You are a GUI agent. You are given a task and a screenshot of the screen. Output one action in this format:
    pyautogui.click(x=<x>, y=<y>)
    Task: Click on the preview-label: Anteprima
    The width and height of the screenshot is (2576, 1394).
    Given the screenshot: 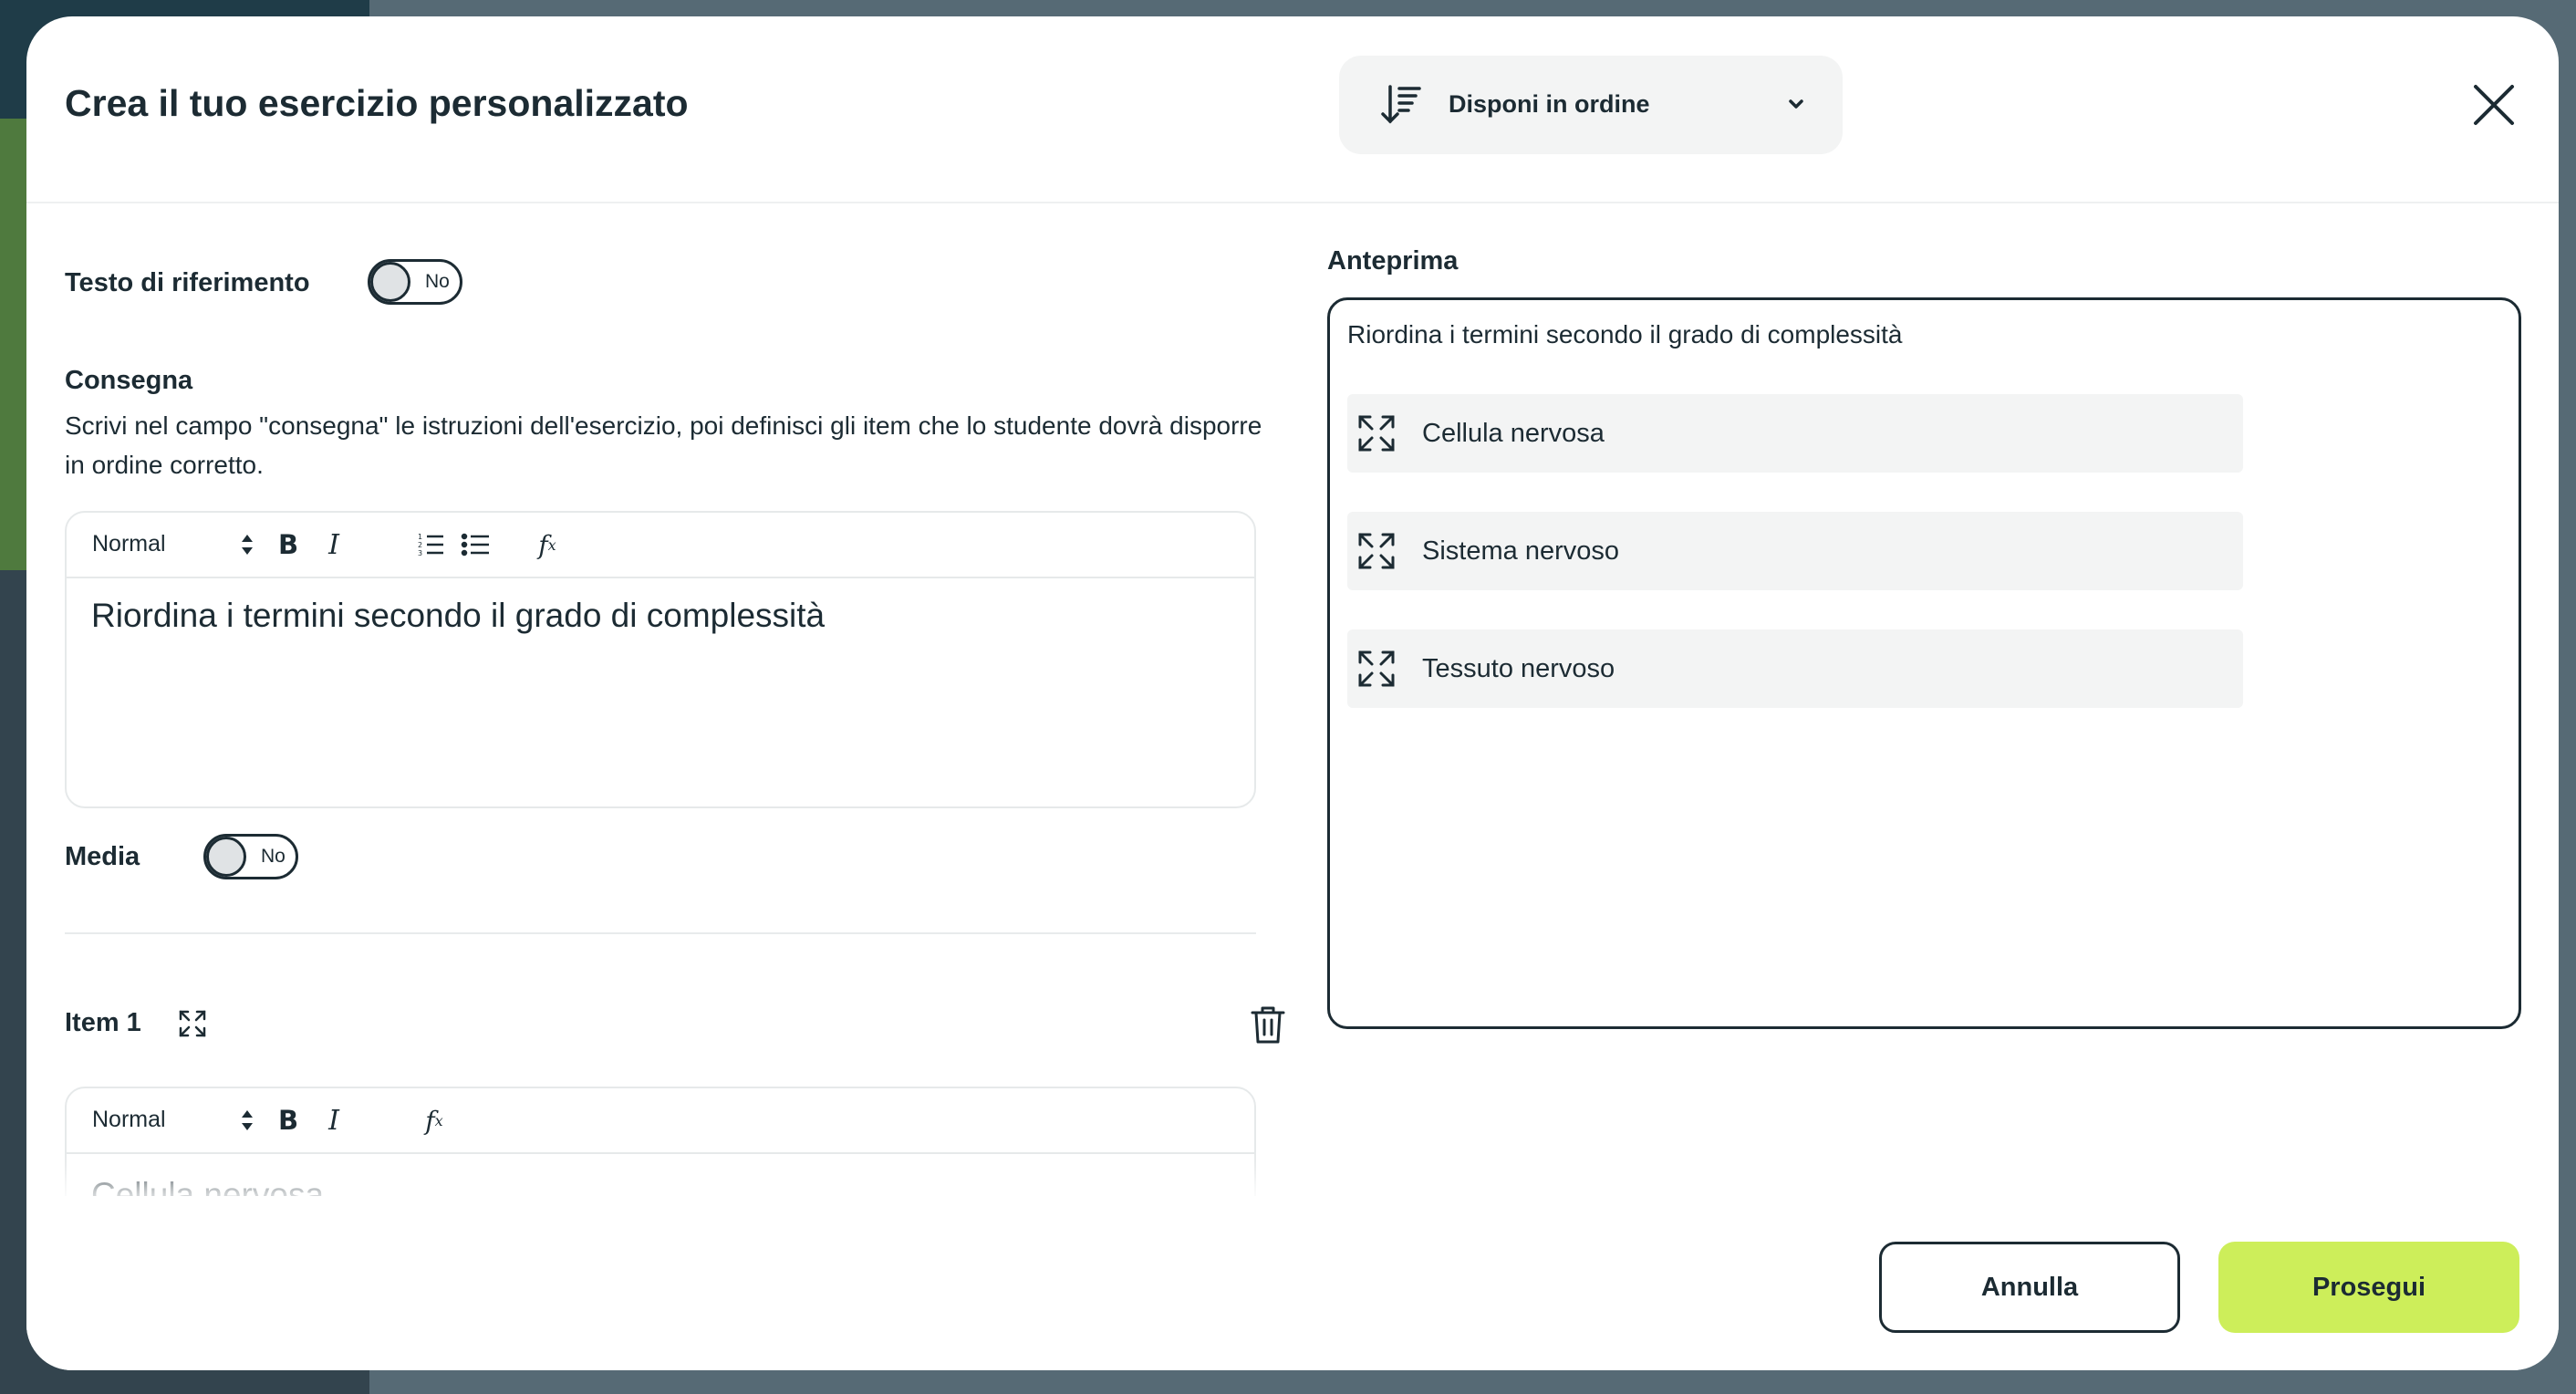 What is the action you would take?
    pyautogui.click(x=1393, y=261)
    